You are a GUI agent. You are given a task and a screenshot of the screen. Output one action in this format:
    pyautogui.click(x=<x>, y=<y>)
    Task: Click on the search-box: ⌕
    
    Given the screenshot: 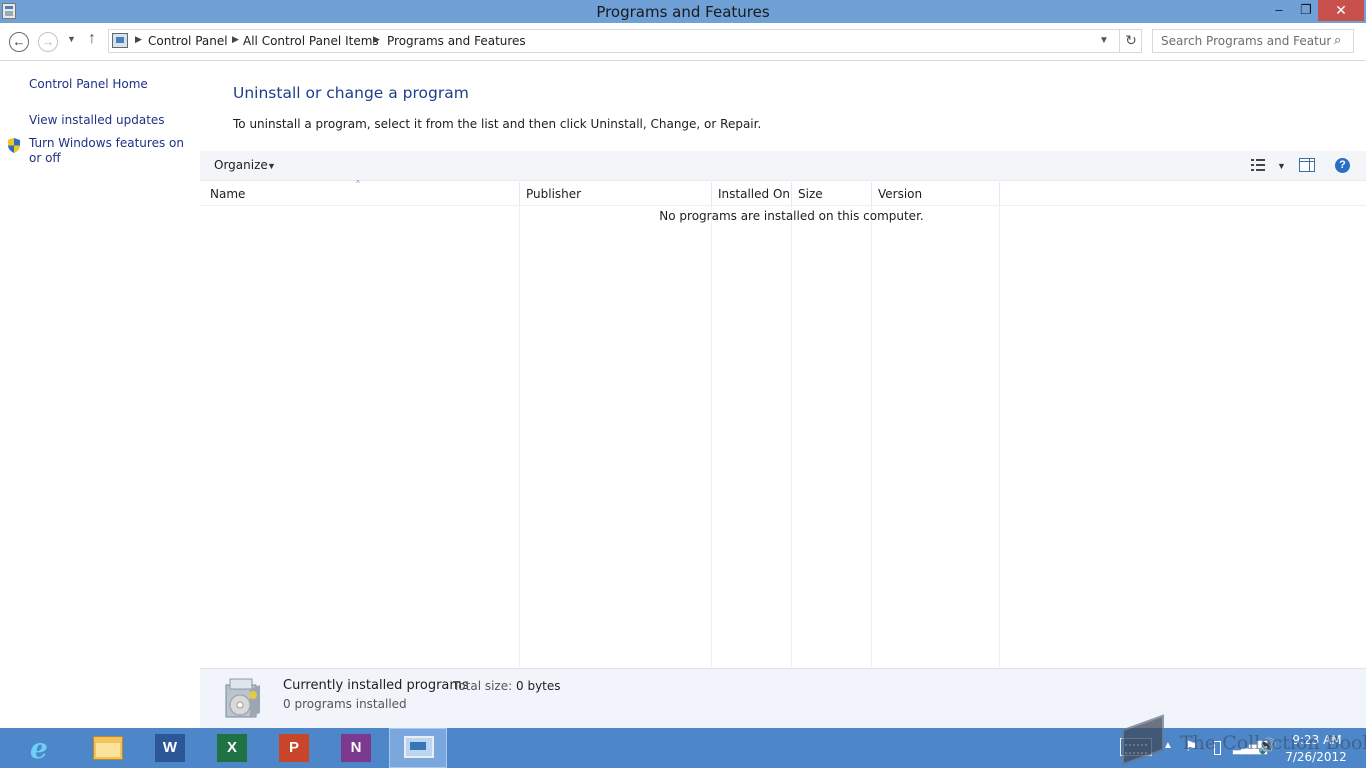 What is the action you would take?
    pyautogui.click(x=1253, y=41)
    